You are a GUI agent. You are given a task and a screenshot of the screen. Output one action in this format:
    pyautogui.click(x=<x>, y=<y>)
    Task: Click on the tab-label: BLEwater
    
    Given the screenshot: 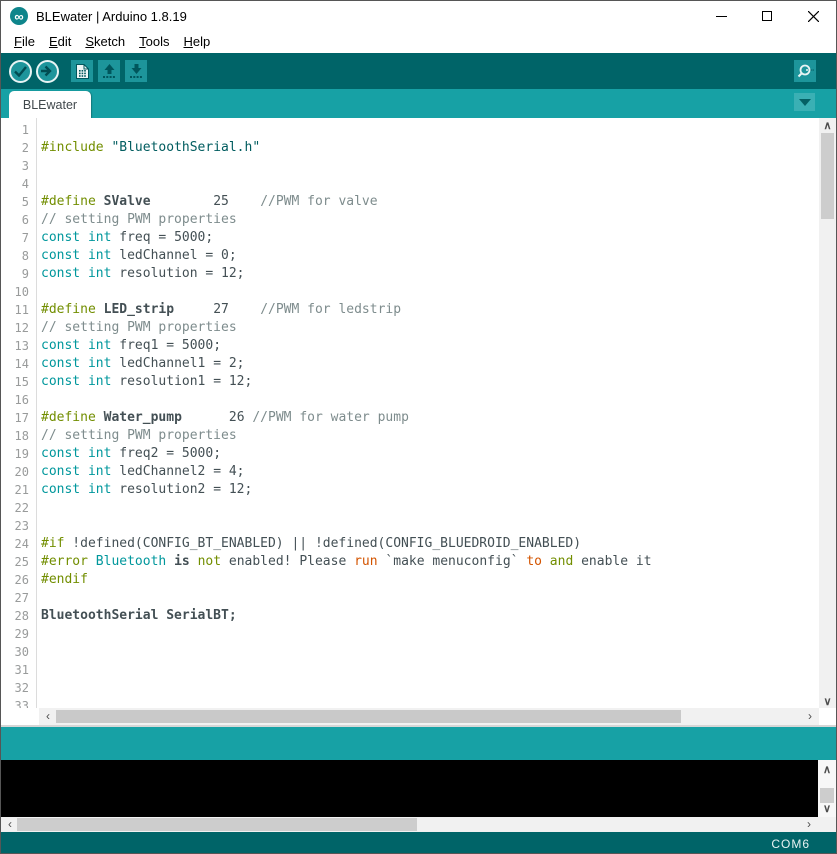 What is the action you would take?
    pyautogui.click(x=50, y=104)
    